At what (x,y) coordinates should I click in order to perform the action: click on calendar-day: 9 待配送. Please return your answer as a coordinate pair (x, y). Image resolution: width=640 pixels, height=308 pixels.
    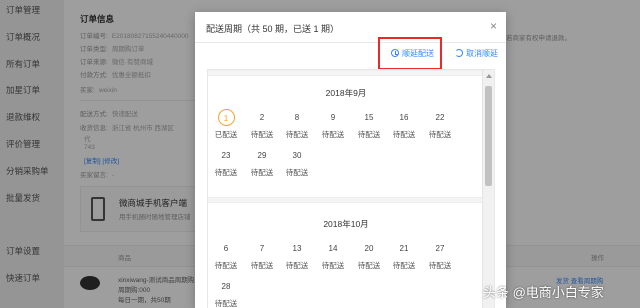
    Looking at the image, I should click on (333, 124).